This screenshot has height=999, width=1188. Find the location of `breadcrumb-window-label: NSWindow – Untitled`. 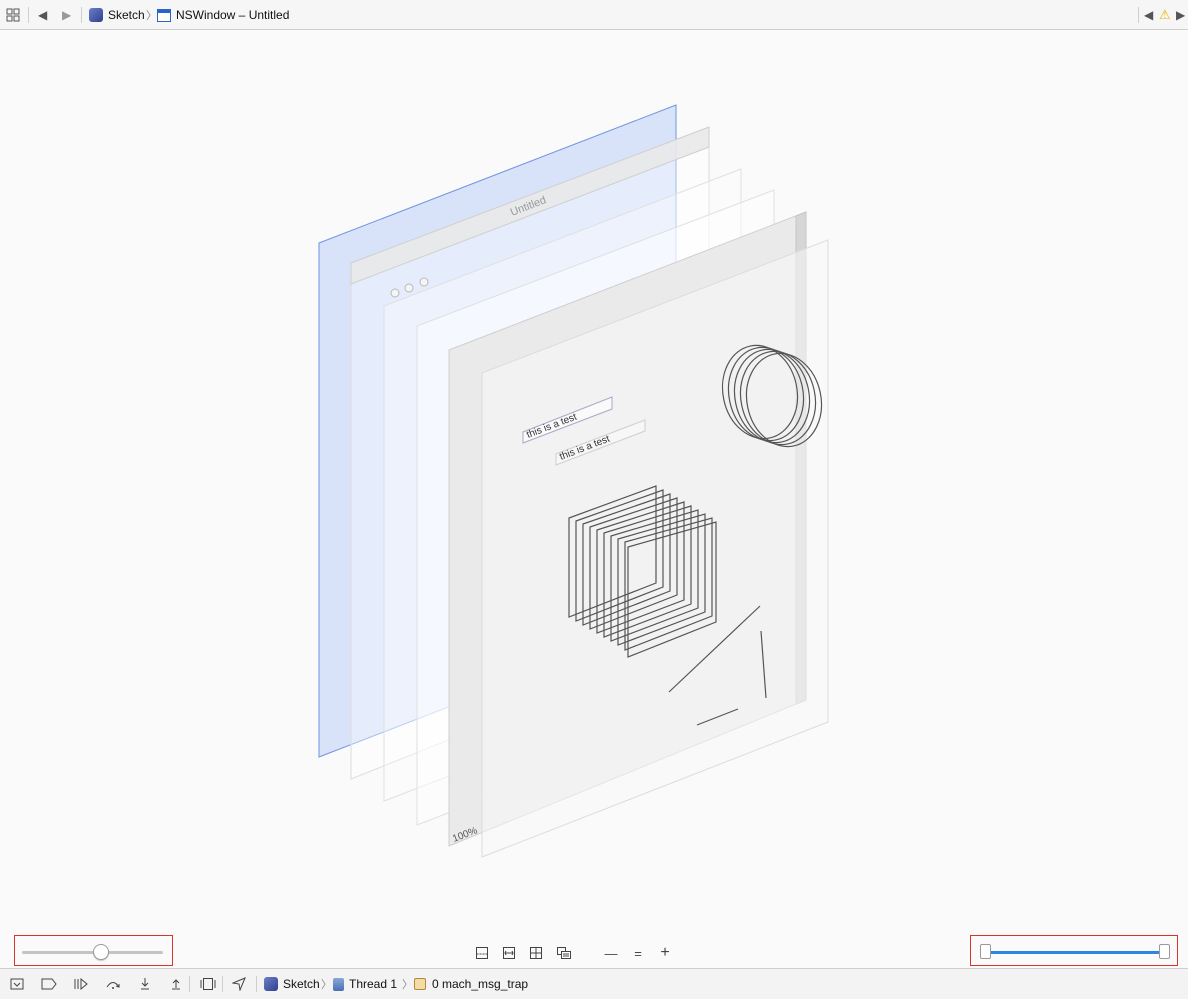

breadcrumb-window-label: NSWindow – Untitled is located at coordinates (233, 15).